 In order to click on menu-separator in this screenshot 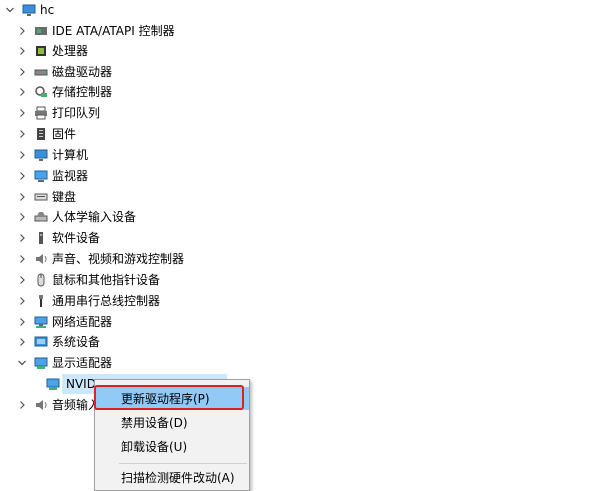, I will do `click(183, 463)`.